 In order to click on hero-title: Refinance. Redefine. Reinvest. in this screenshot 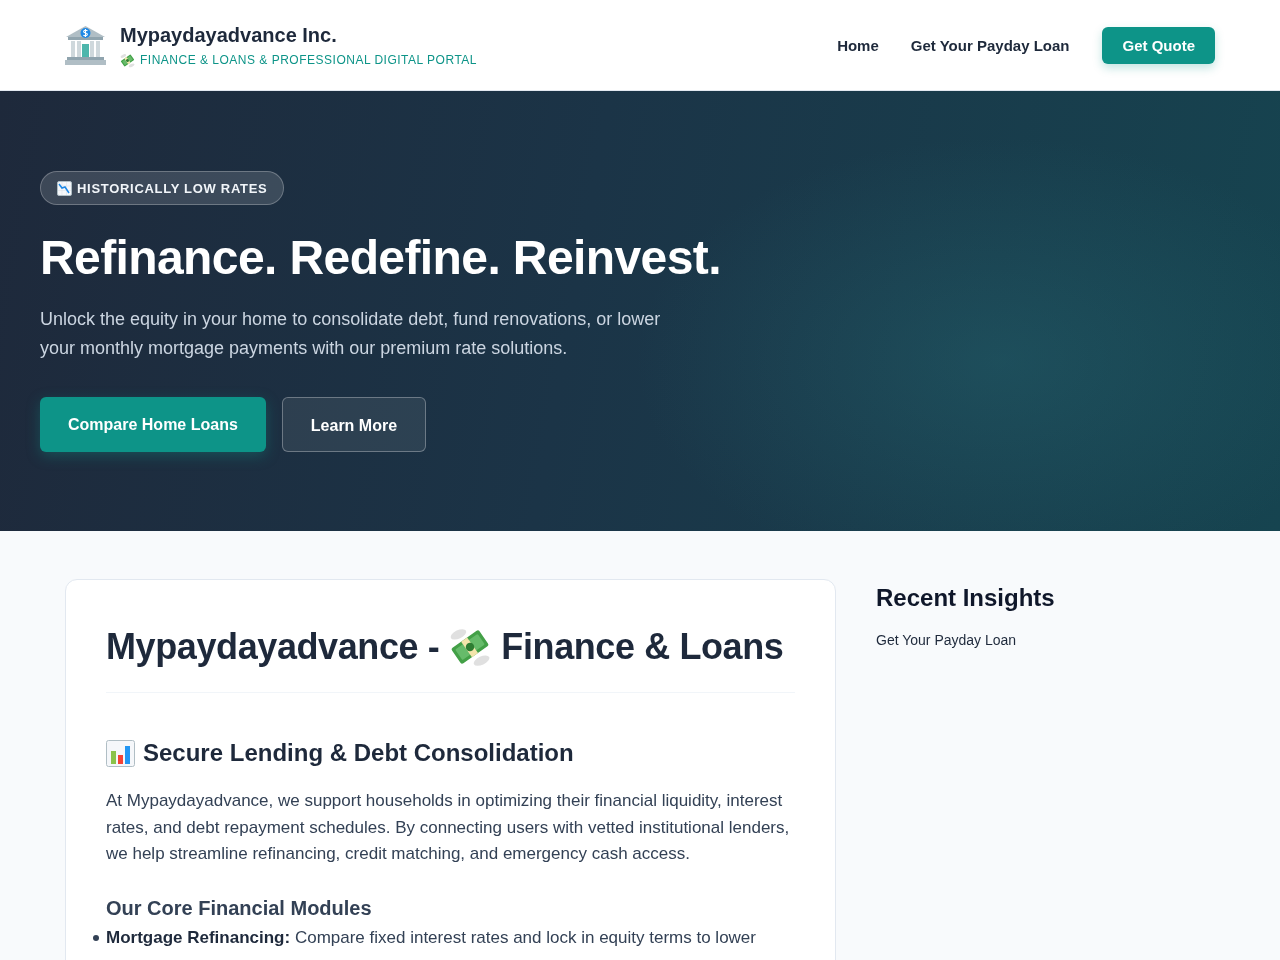, I will do `click(381, 258)`.